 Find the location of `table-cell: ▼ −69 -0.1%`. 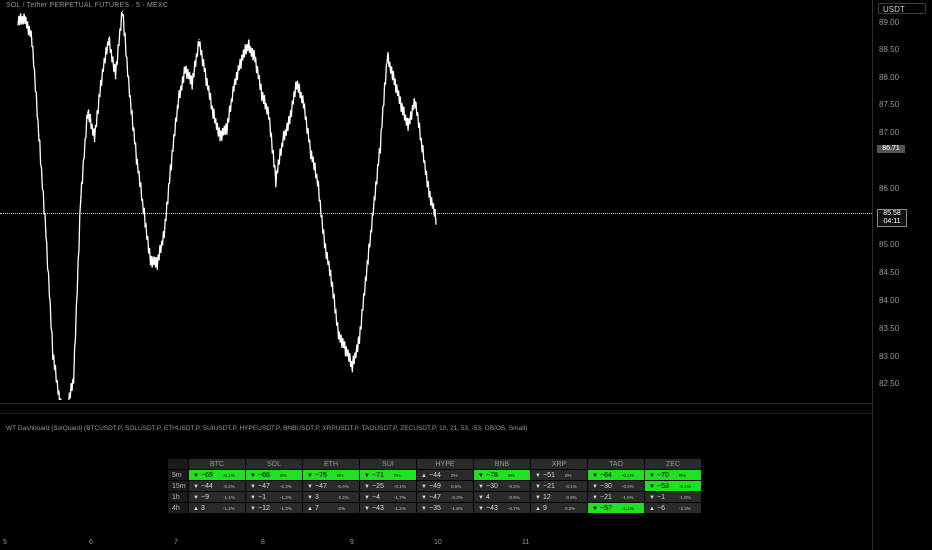

table-cell: ▼ −69 -0.1% is located at coordinates (217, 475).